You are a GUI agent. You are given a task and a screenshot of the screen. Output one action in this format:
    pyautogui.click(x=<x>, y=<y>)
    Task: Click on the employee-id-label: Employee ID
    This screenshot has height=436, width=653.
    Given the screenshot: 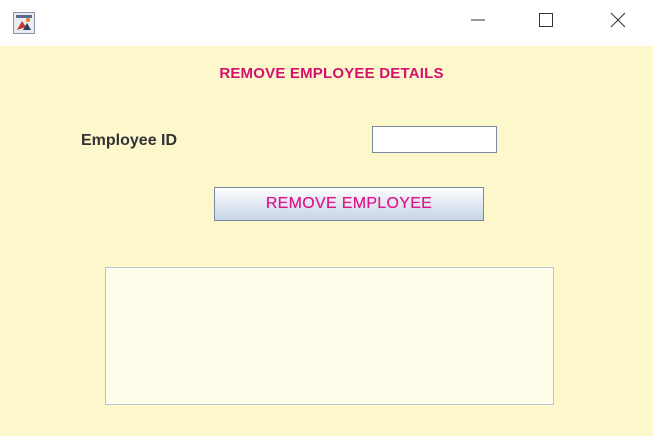 What is the action you would take?
    pyautogui.click(x=129, y=140)
    